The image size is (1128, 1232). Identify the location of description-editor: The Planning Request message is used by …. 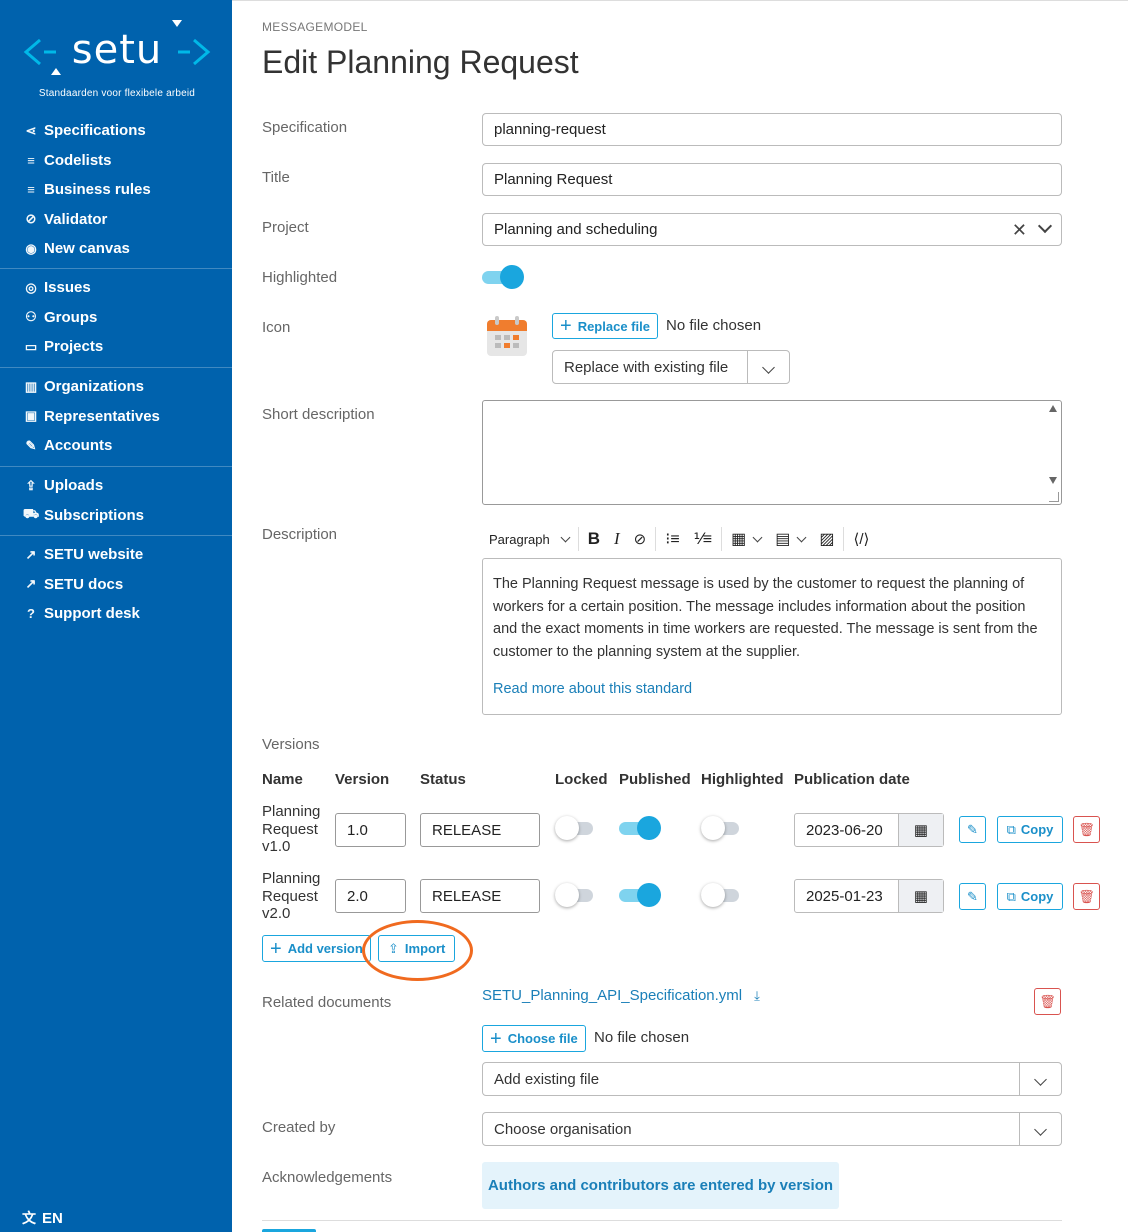
(772, 636).